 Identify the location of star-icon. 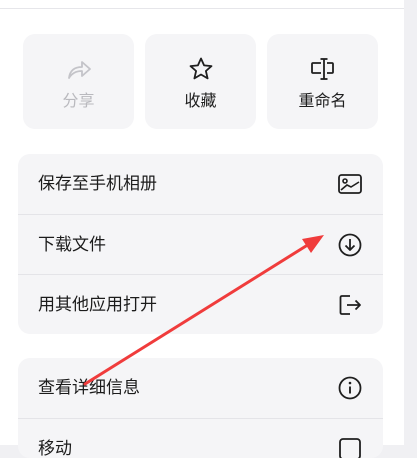
(200, 69).